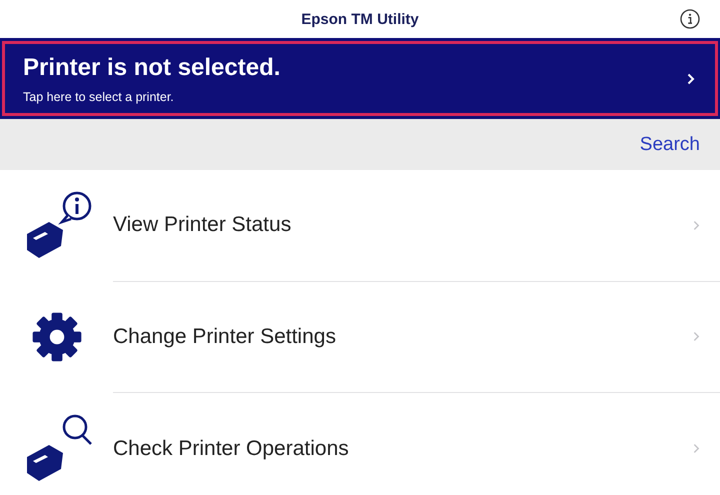 The height and width of the screenshot is (495, 720). Describe the element at coordinates (99, 97) in the screenshot. I see `banner-subtitle: Tap here to select a printer.` at that location.